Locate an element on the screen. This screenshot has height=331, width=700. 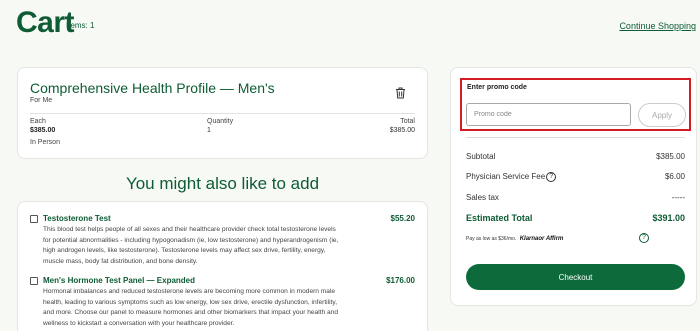
quantity-label: Quantity is located at coordinates (220, 121).